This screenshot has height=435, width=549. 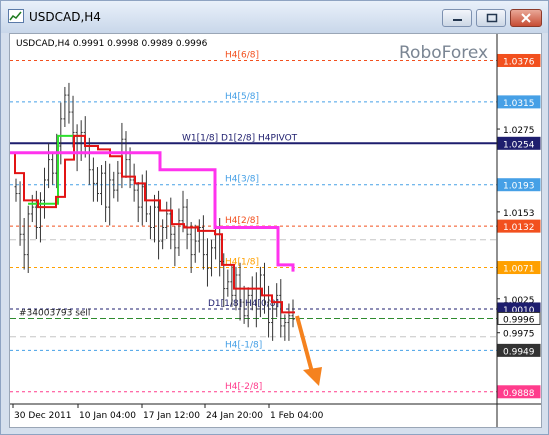 I want to click on murrey-level-label: H4[1/8], so click(x=242, y=263).